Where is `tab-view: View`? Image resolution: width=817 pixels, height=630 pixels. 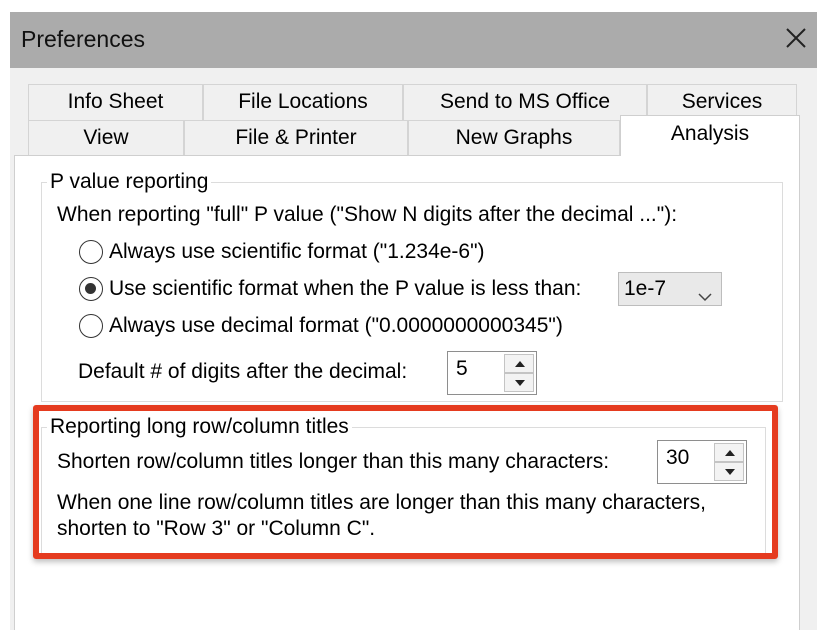 tab-view: View is located at coordinates (106, 138).